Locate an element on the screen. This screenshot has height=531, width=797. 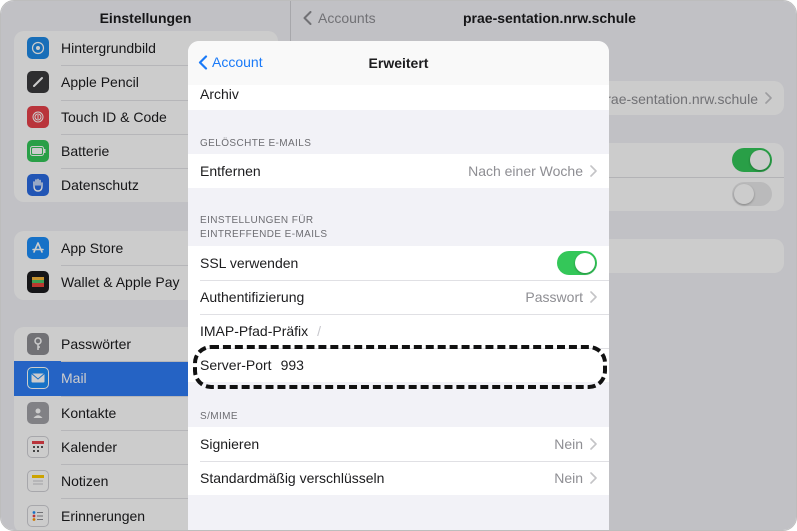
remove-label: Entfernen is located at coordinates (230, 171).